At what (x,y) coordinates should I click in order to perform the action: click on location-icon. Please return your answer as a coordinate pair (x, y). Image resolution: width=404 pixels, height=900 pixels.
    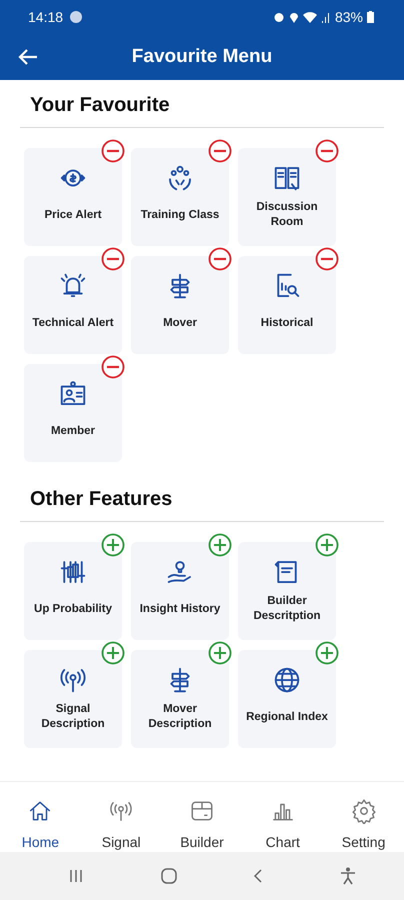
    Looking at the image, I should click on (293, 17).